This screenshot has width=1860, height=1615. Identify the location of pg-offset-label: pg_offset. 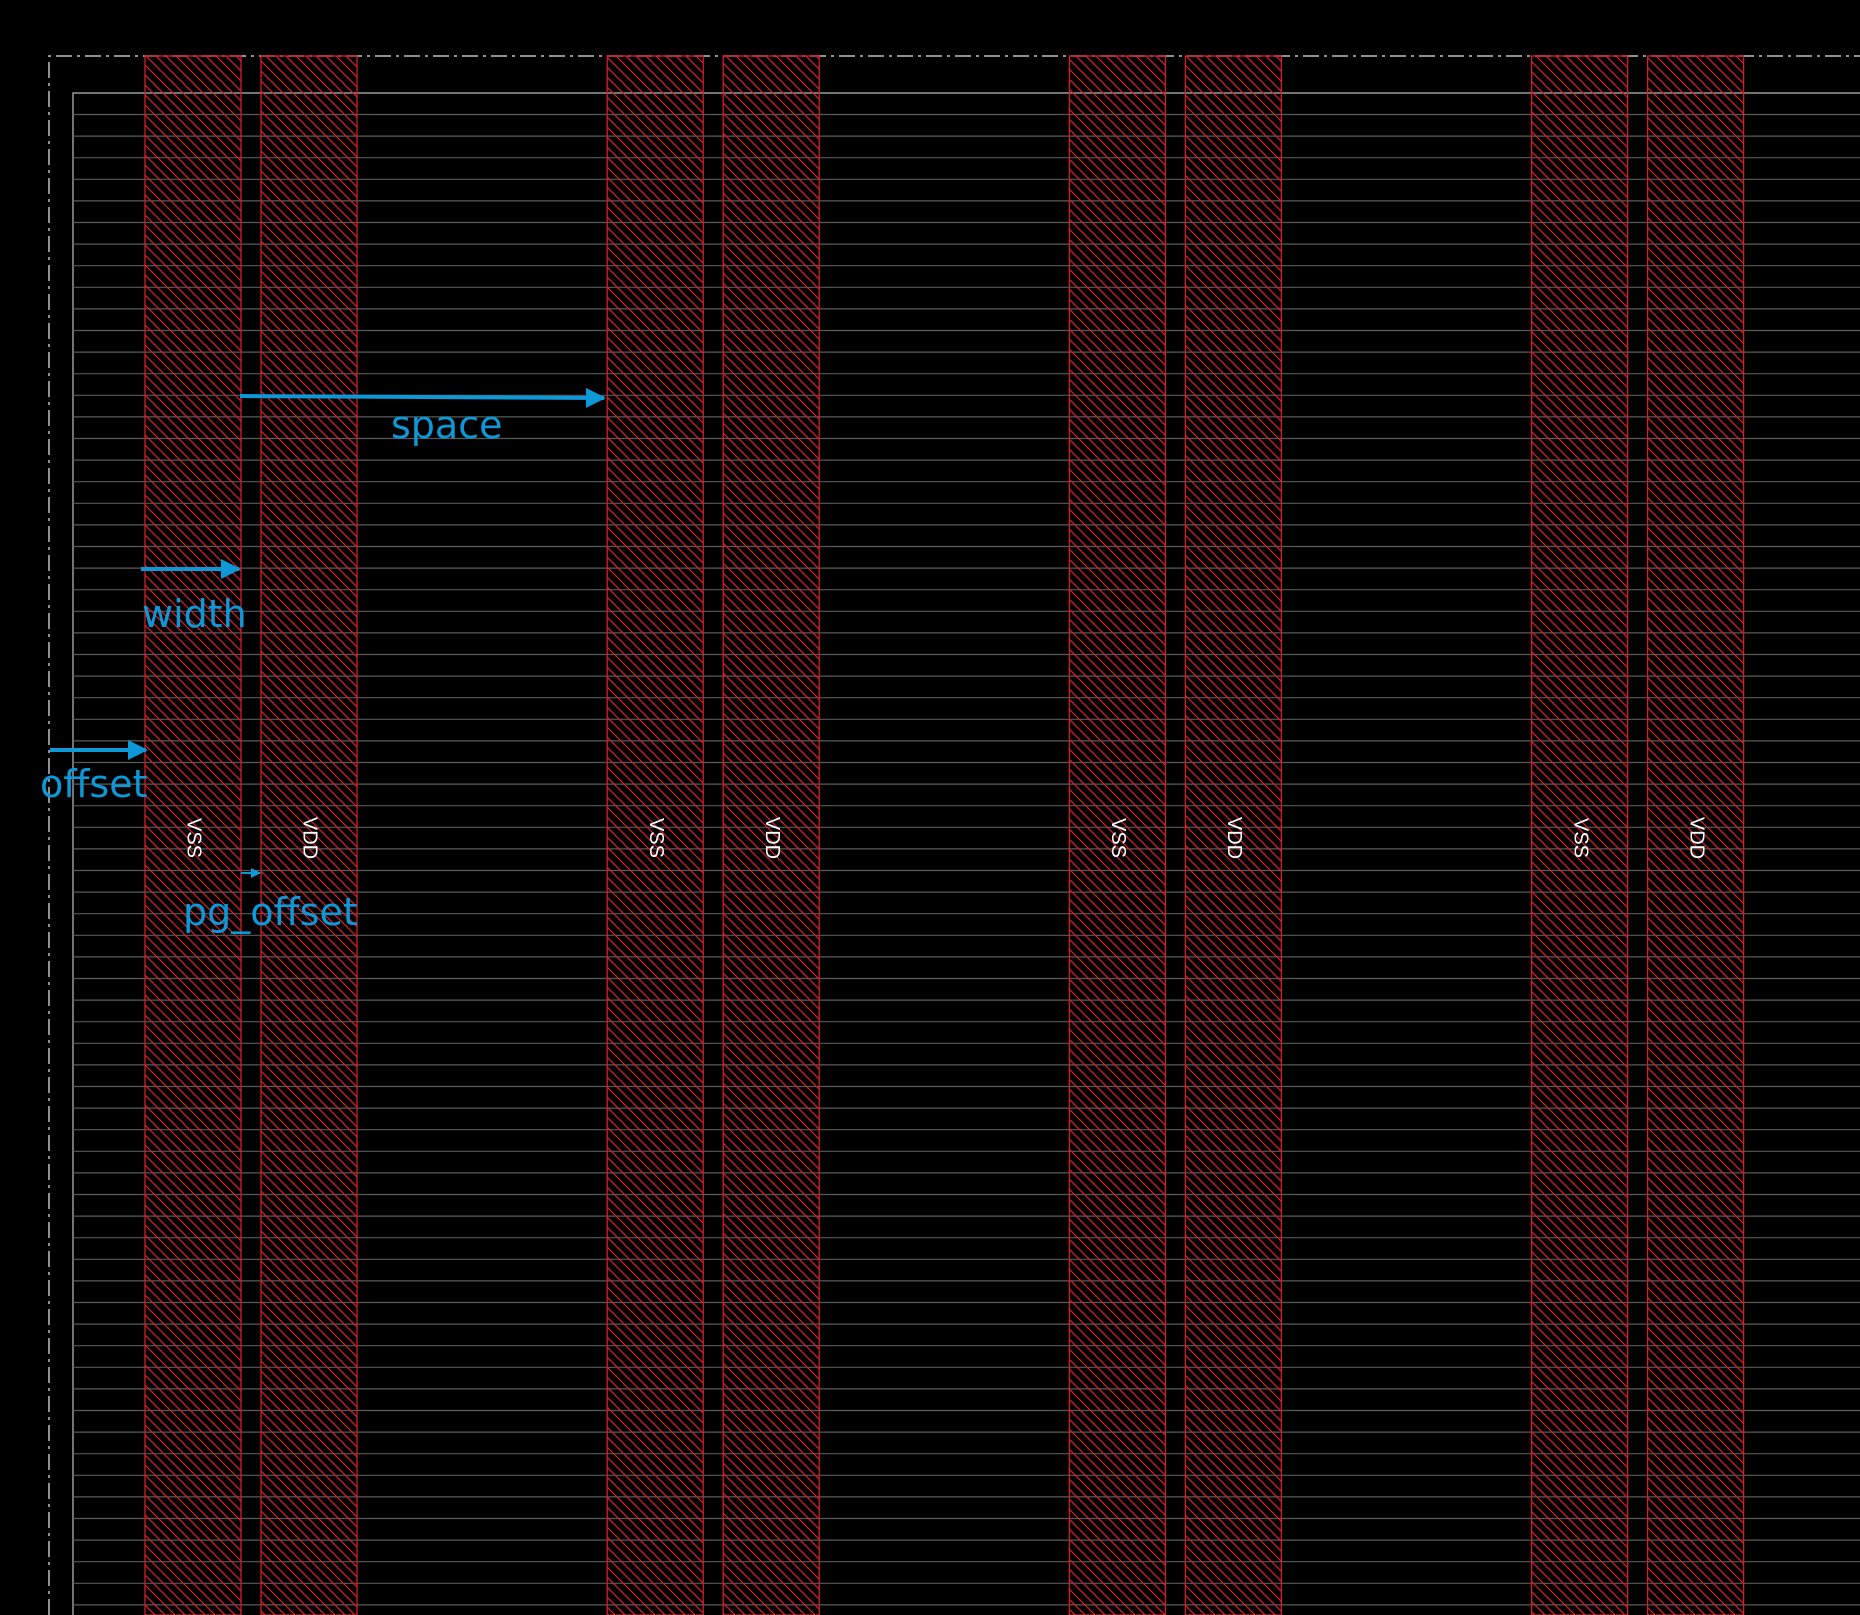
(270, 912).